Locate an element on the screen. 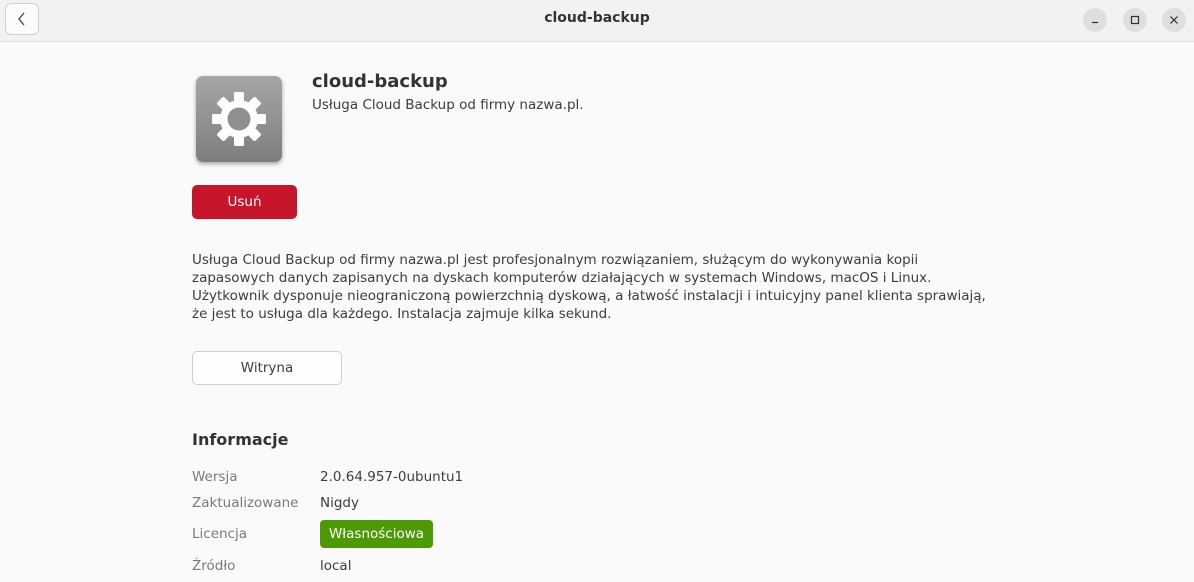 The width and height of the screenshot is (1194, 582). app-name: cloud-backup is located at coordinates (380, 81).